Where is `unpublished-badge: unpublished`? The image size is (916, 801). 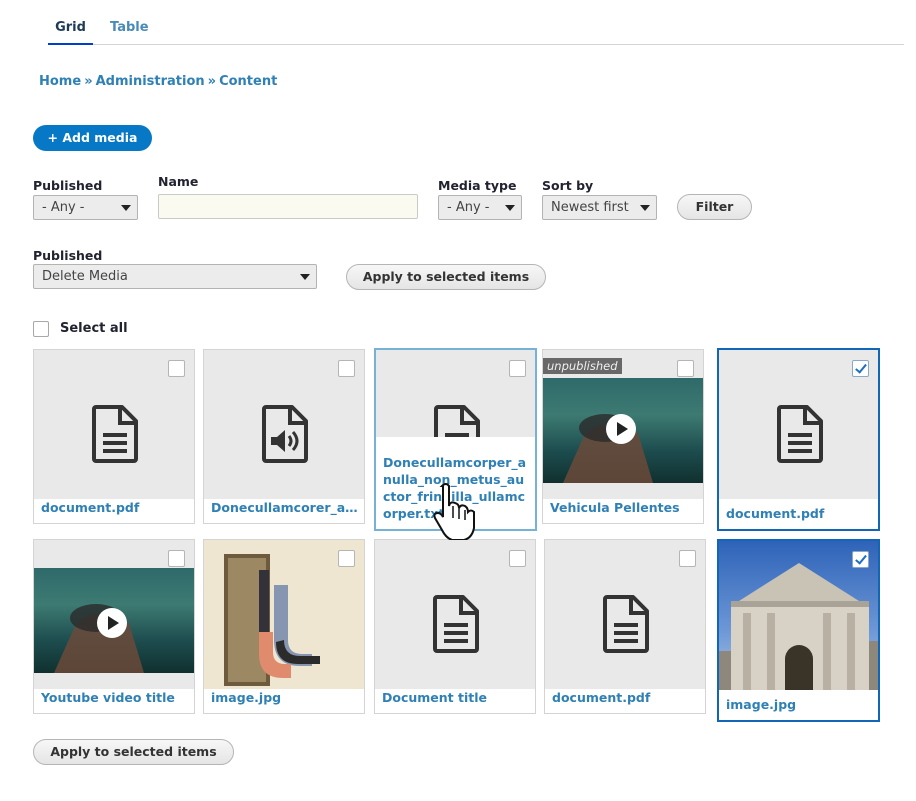
unpublished-badge: unpublished is located at coordinates (582, 366).